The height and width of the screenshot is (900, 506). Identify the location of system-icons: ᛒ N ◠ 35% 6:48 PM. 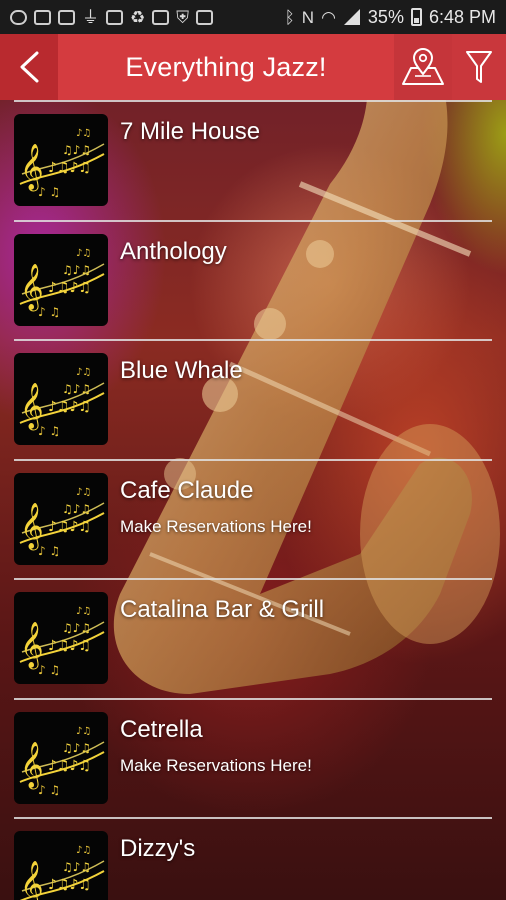
(390, 17).